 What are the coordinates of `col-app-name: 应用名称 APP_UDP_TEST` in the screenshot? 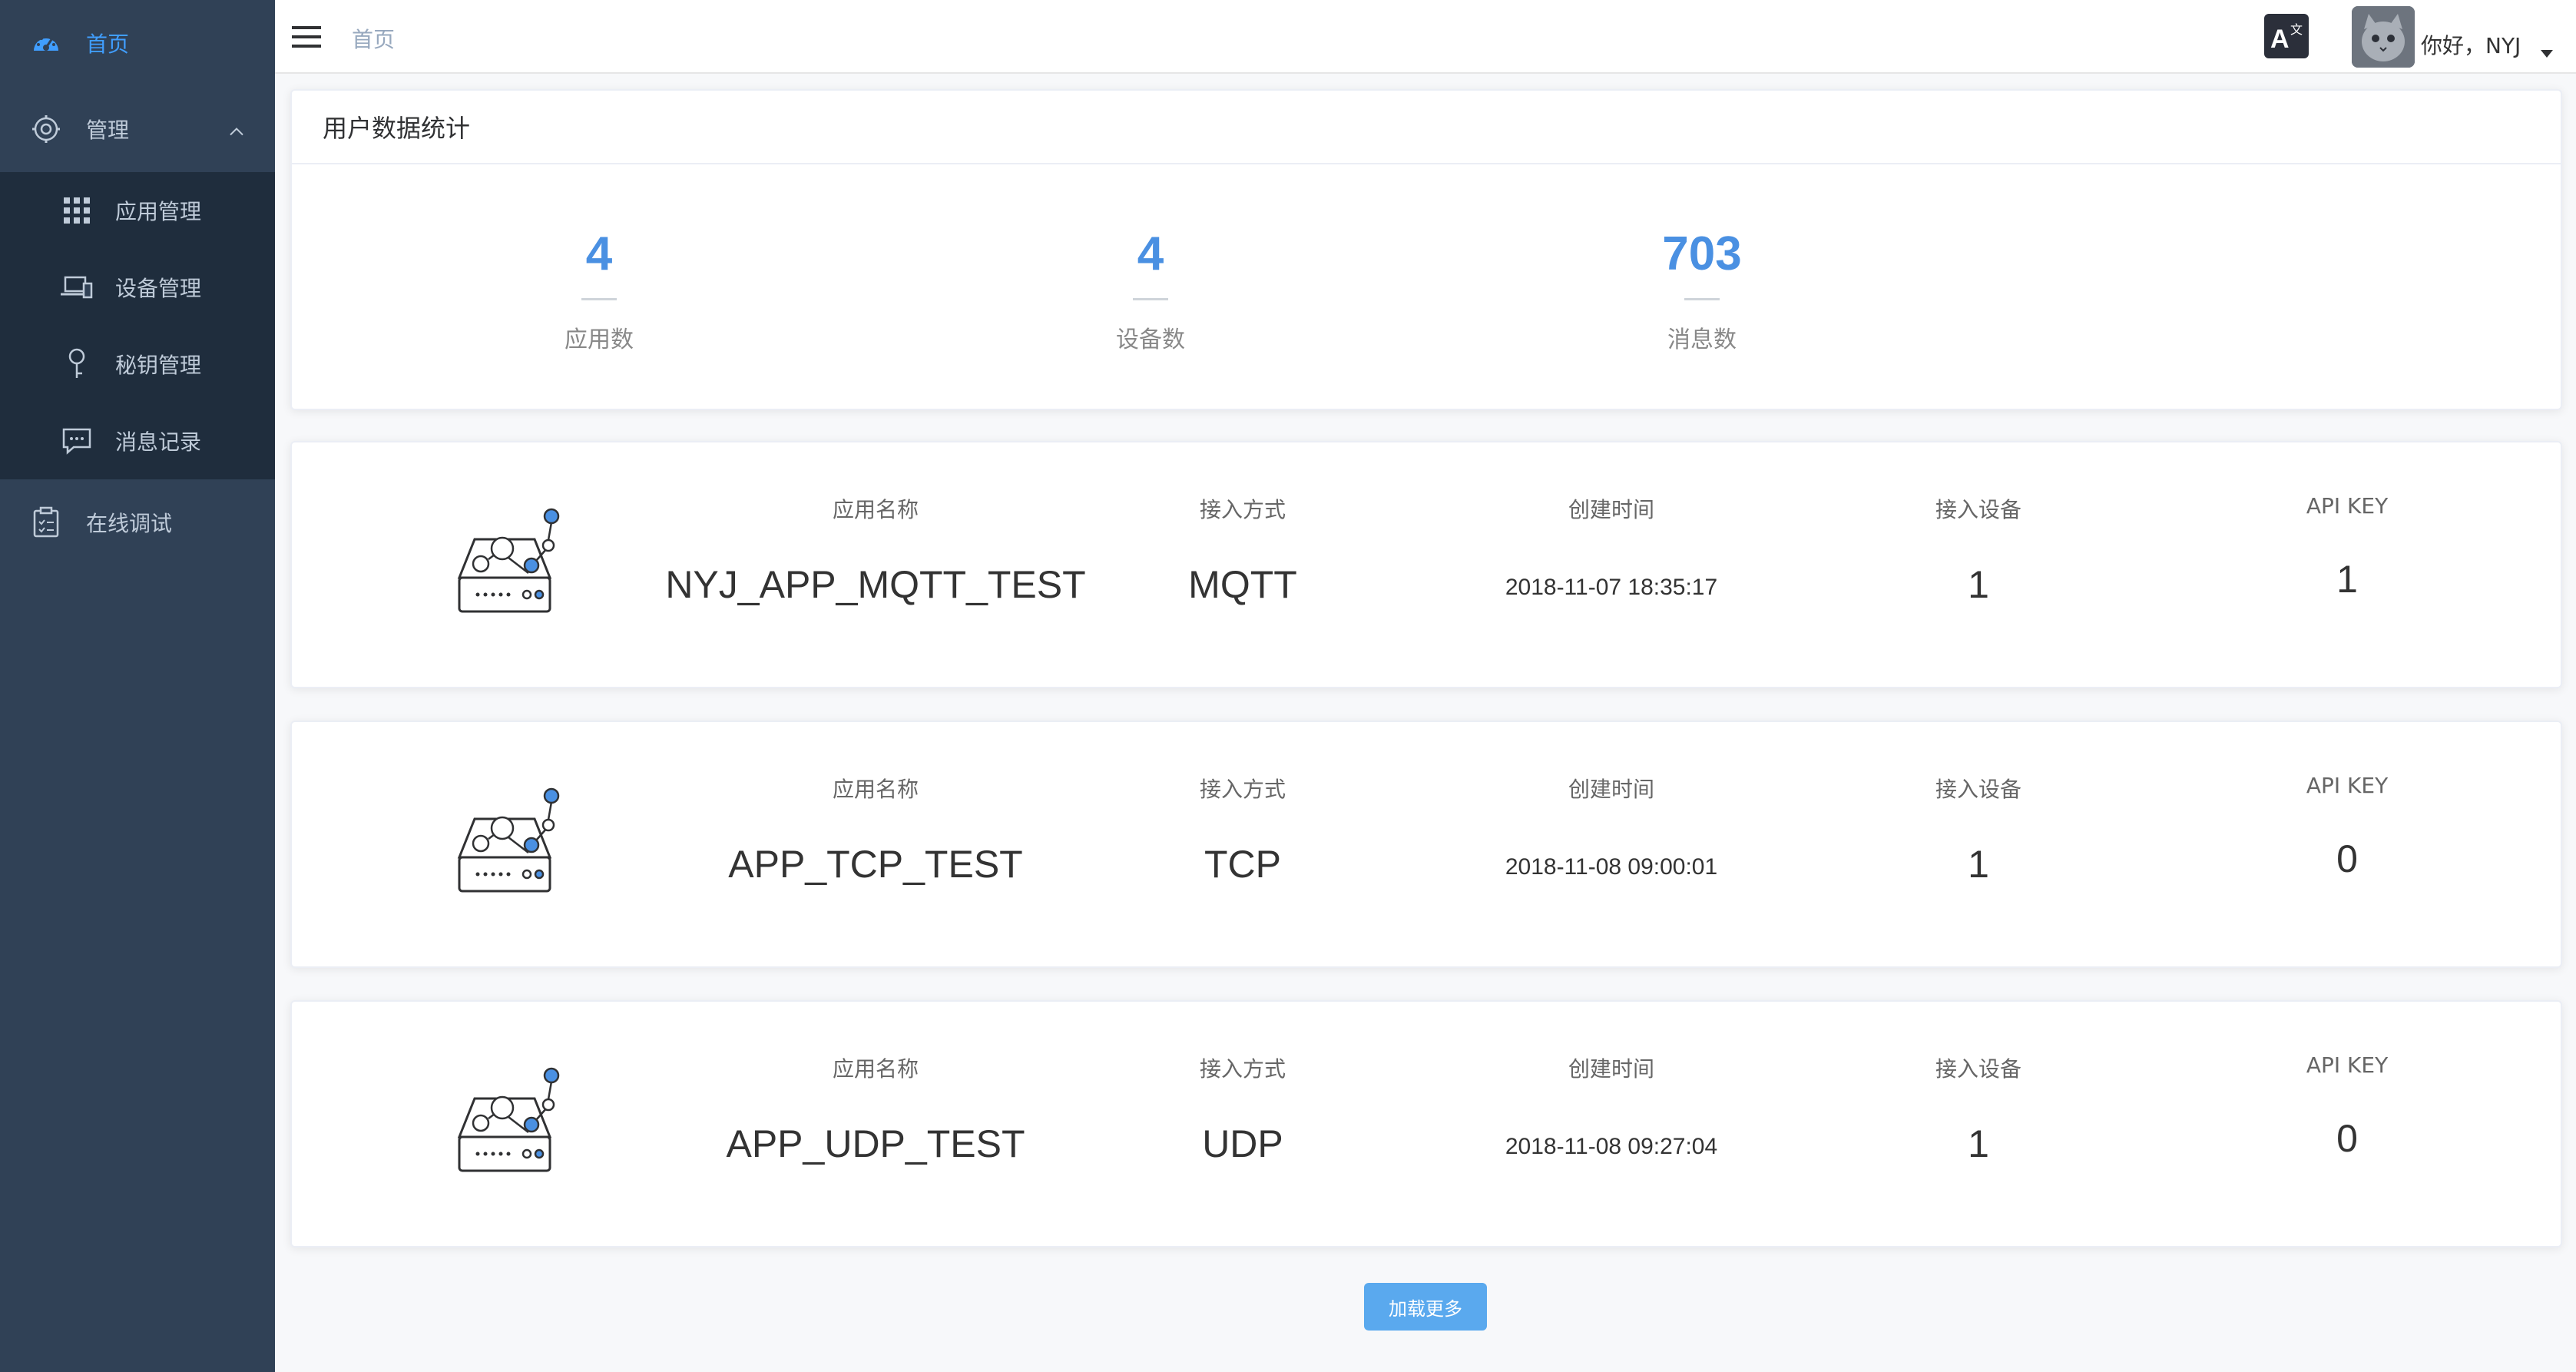 It's located at (876, 1108).